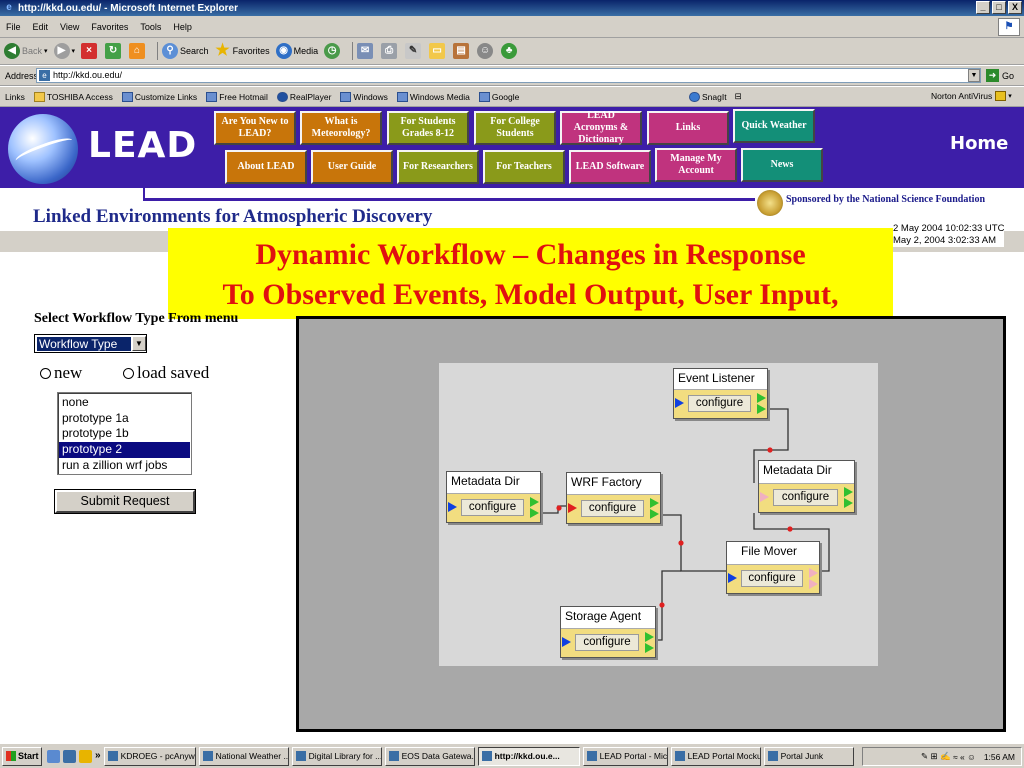 This screenshot has height=768, width=1024. I want to click on radio-load-saved: load saved, so click(166, 373).